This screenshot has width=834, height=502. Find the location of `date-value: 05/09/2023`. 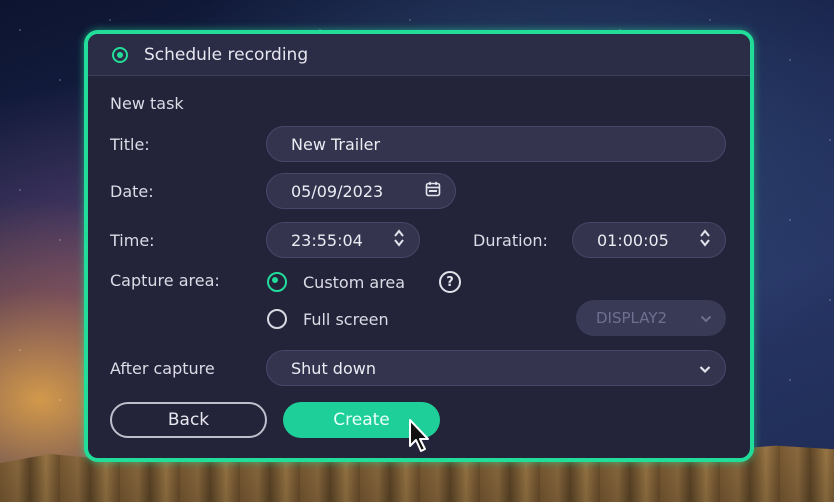

date-value: 05/09/2023 is located at coordinates (337, 191).